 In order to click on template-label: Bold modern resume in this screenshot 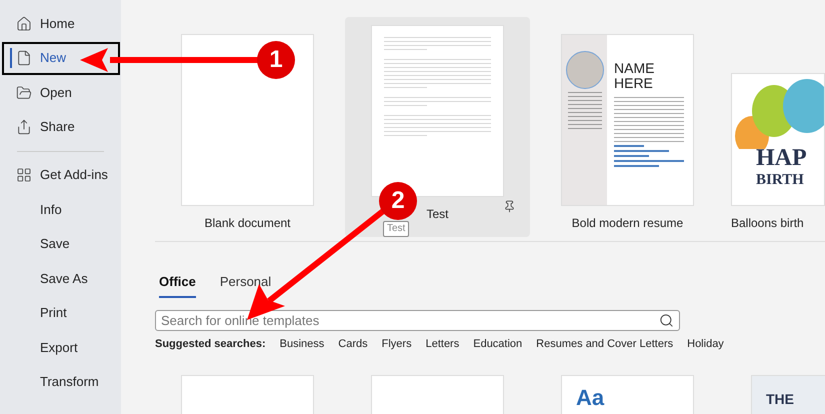, I will do `click(628, 223)`.